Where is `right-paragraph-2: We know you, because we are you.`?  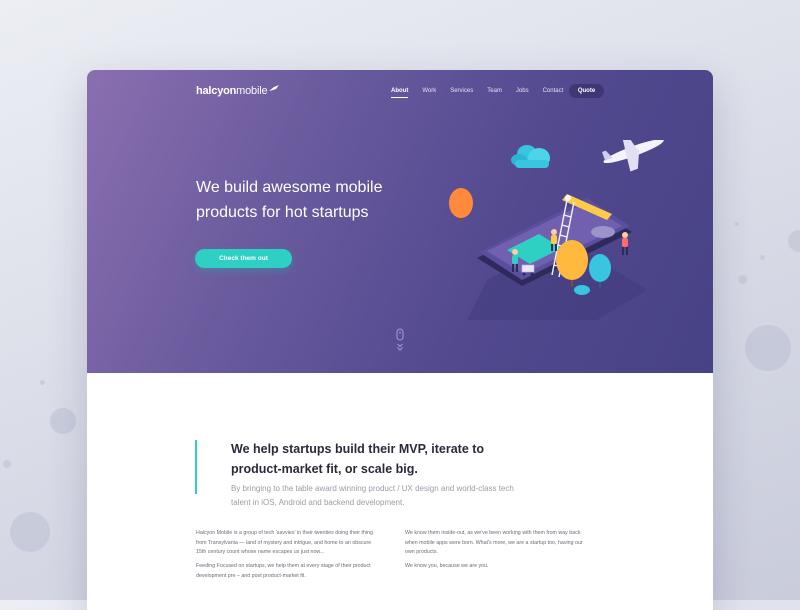 right-paragraph-2: We know you, because we are you. is located at coordinates (507, 567).